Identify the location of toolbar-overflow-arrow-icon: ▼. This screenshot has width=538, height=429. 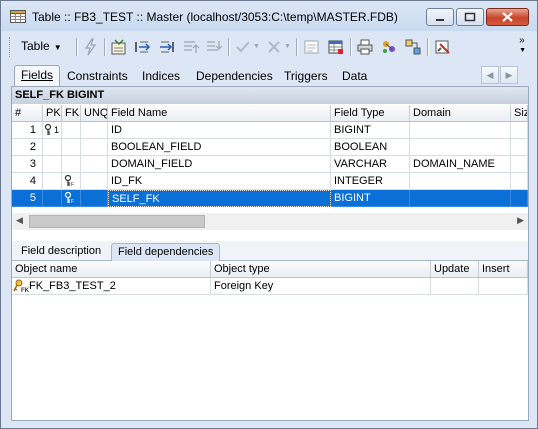
(522, 50).